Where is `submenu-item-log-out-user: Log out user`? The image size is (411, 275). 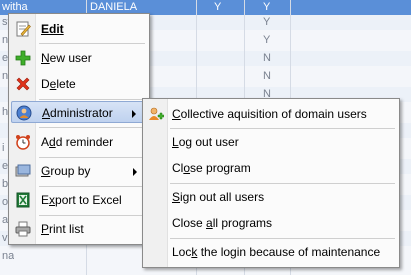
submenu-item-log-out-user: Log out user is located at coordinates (270, 142).